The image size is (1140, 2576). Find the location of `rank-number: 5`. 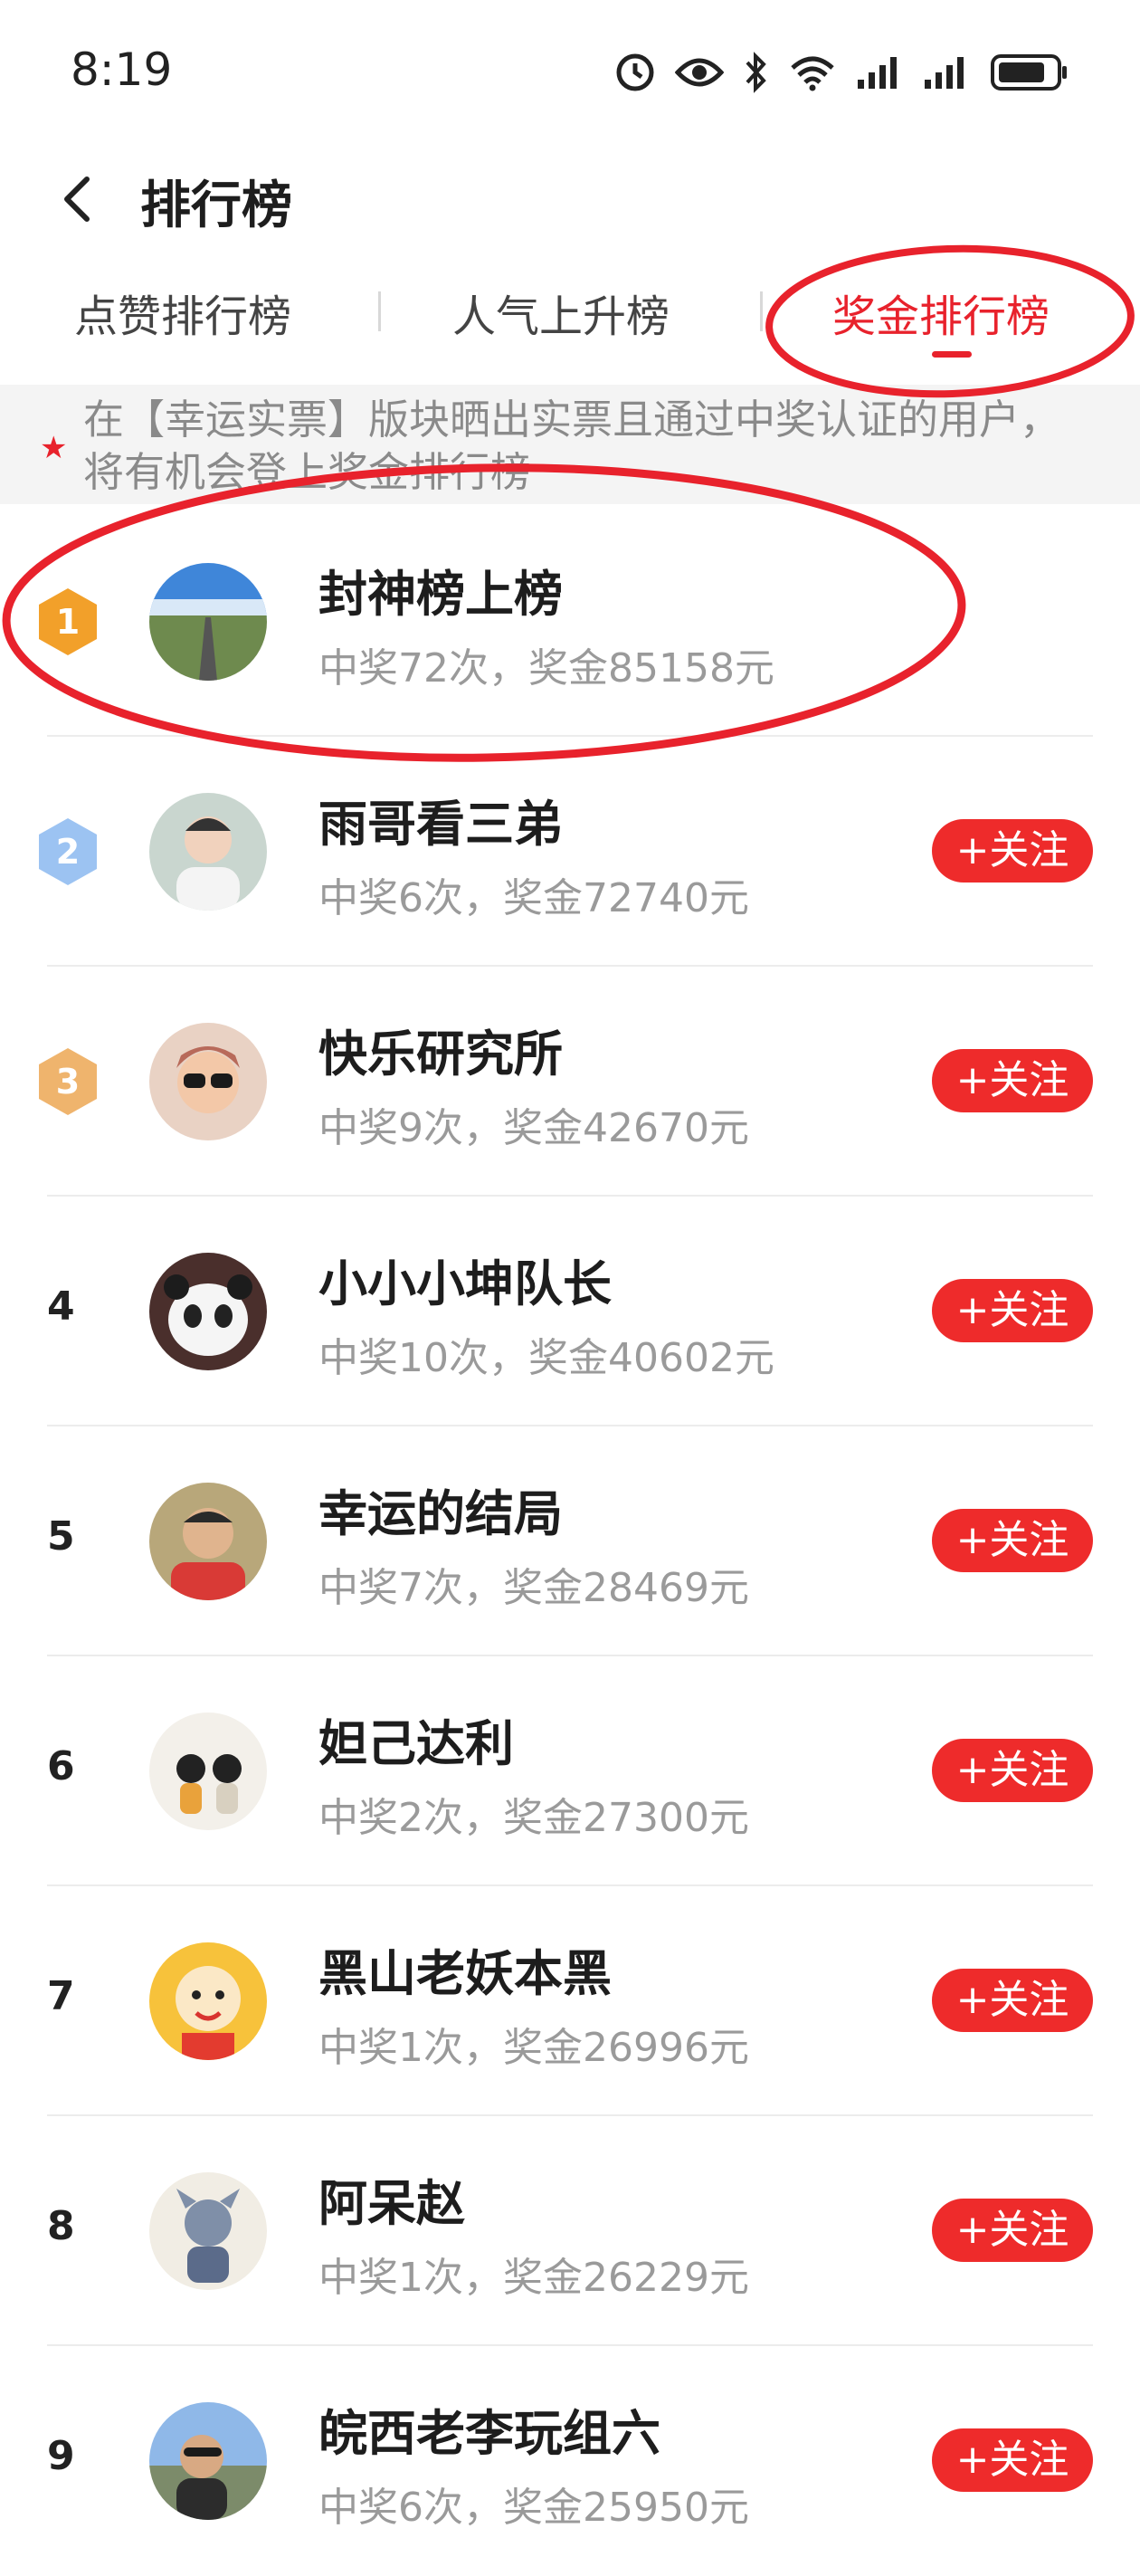

rank-number: 5 is located at coordinates (61, 1536).